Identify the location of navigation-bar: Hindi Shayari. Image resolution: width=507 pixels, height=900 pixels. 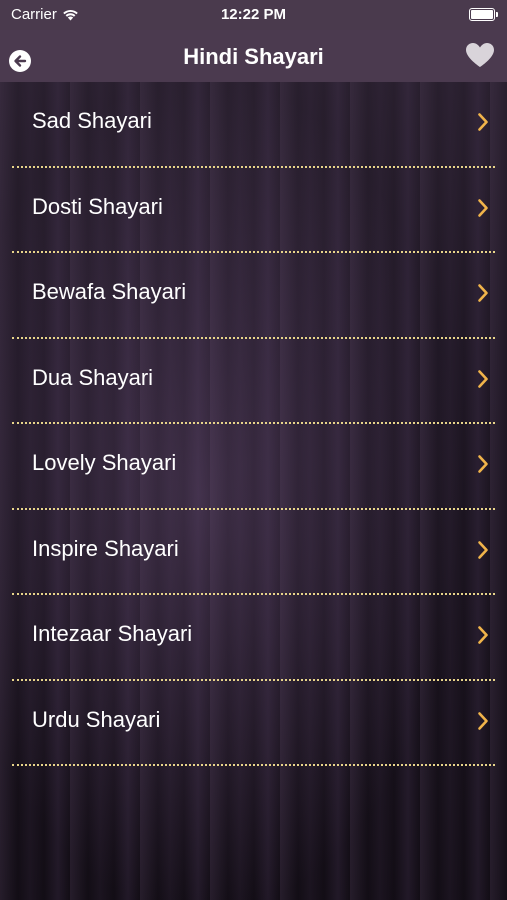
(253, 56).